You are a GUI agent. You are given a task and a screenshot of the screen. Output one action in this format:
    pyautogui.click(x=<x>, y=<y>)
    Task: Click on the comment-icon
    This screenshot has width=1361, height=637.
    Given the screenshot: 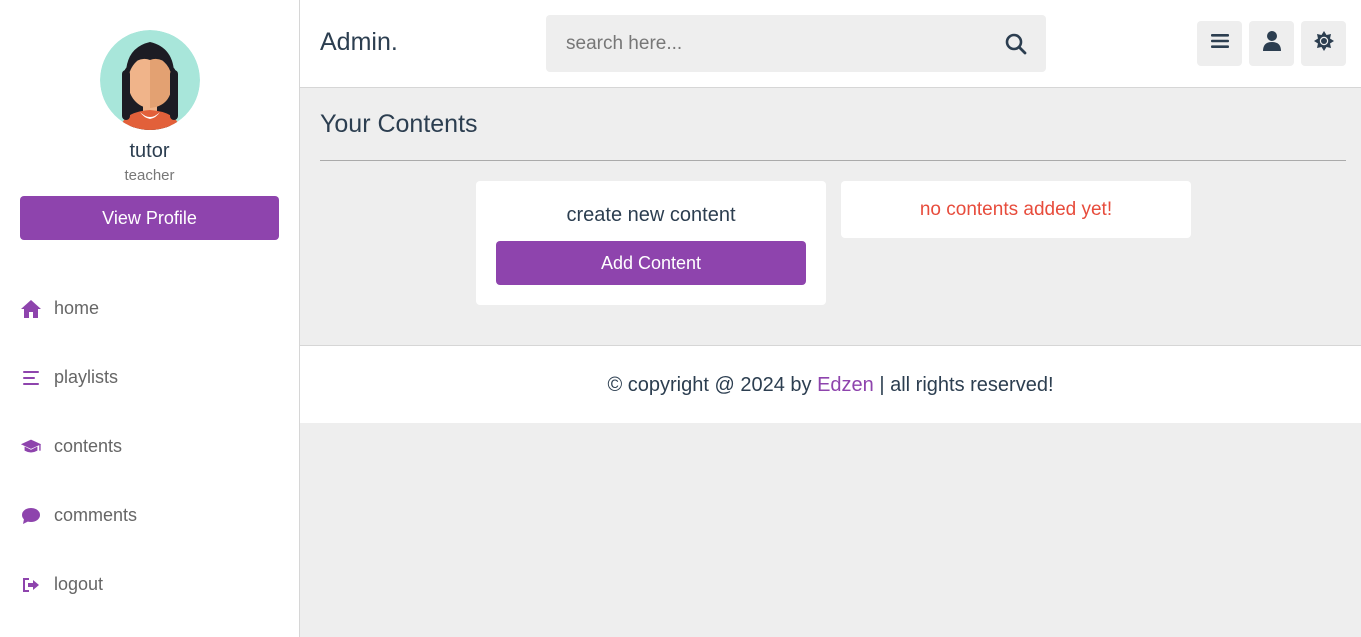 What is the action you would take?
    pyautogui.click(x=31, y=516)
    